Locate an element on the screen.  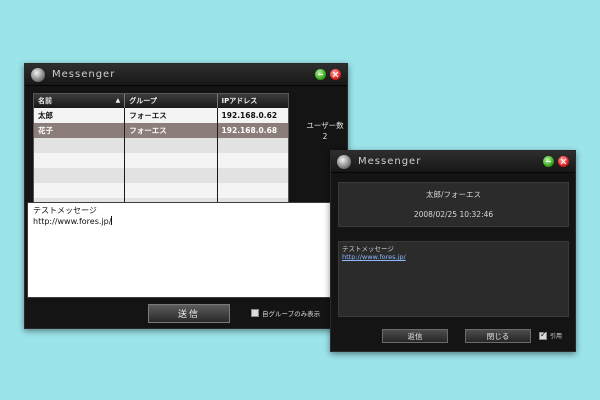
sender-name: 太郎/フォーエス is located at coordinates (453, 194).